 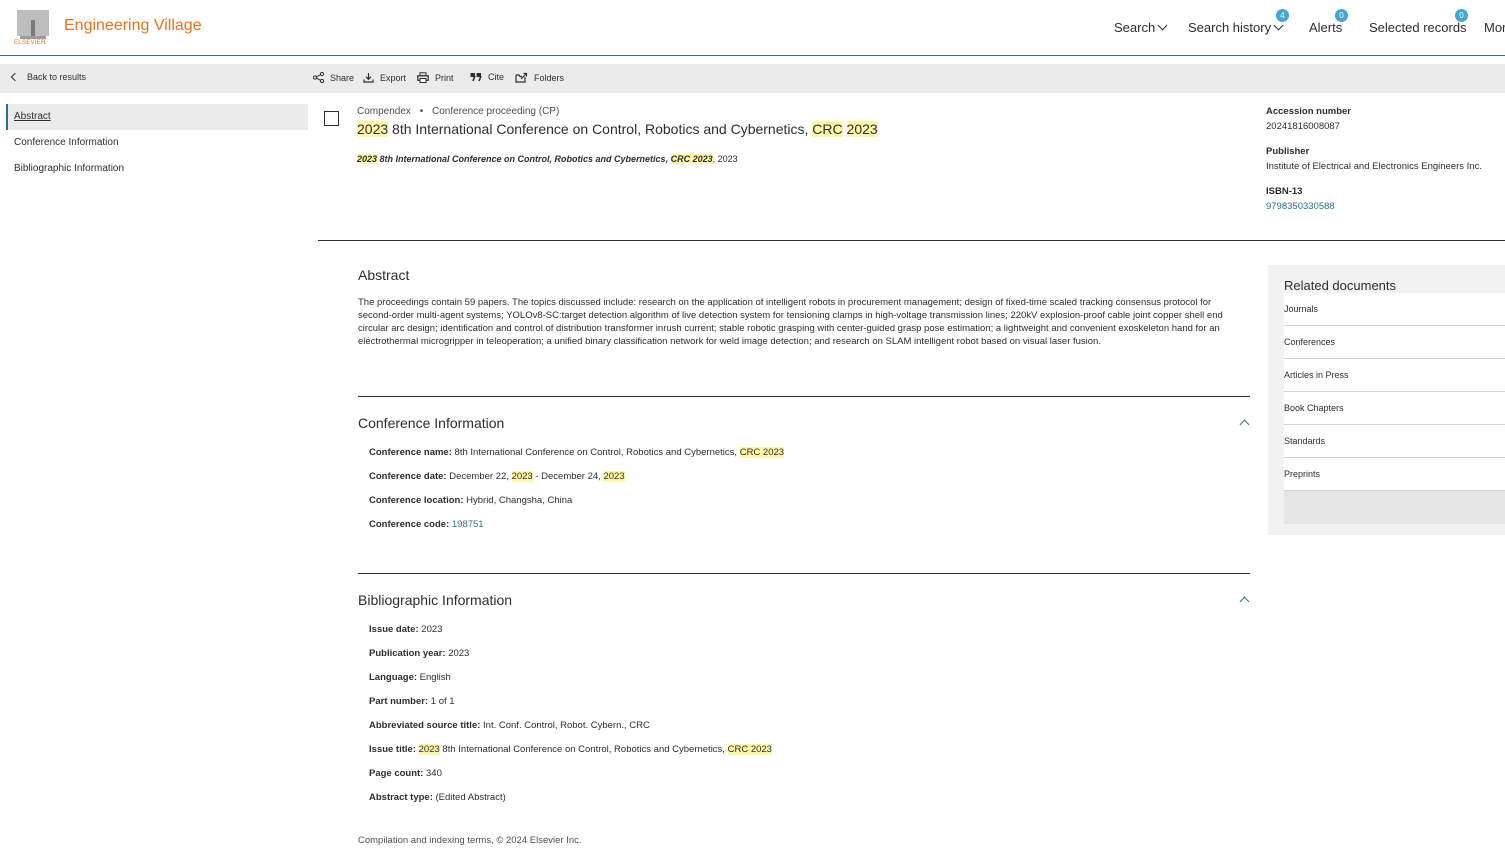 I want to click on nav-alerts: Alerts 0, so click(x=1328, y=22).